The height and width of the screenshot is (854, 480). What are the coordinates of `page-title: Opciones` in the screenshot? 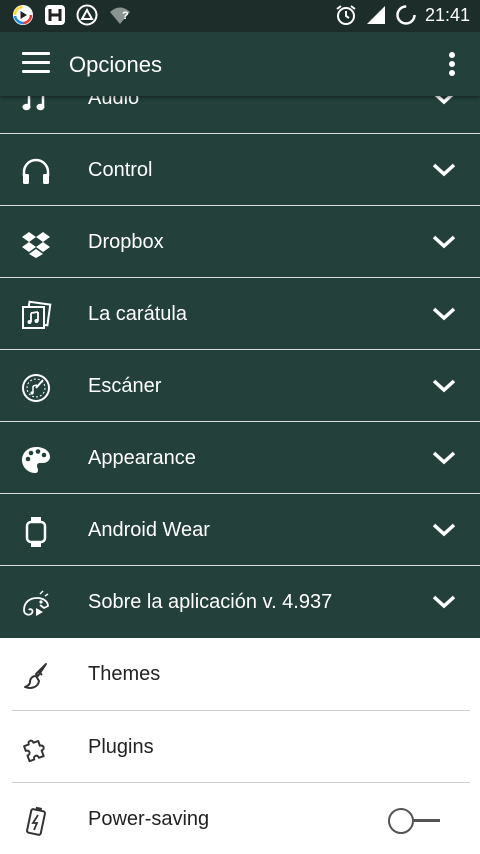 It's located at (115, 64).